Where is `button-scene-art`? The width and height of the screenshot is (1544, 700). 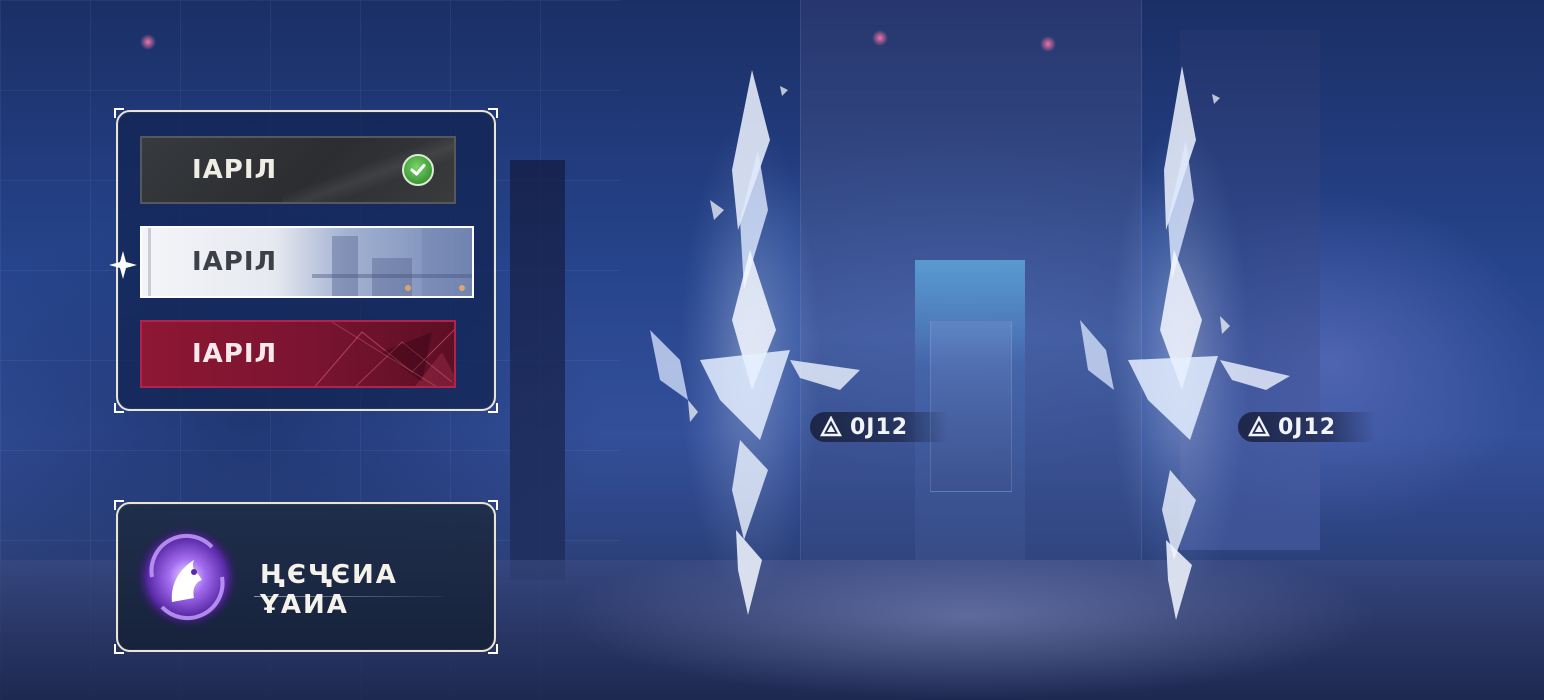 button-scene-art is located at coordinates (392, 262).